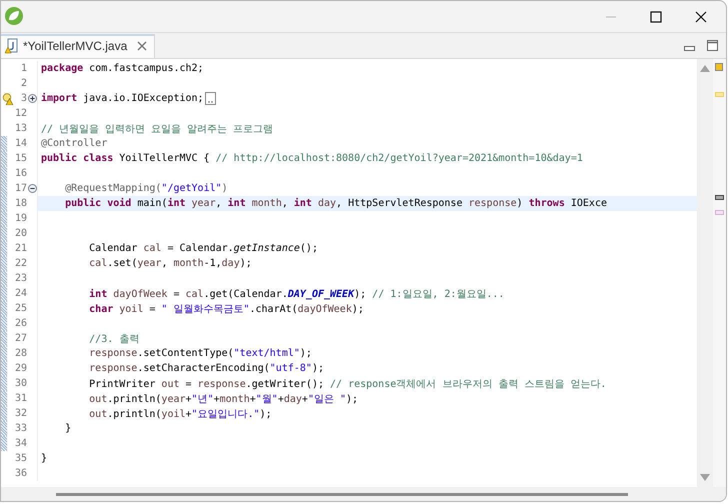  I want to click on code-line: response.setCharacterEncoding("utf-8");, so click(206, 368).